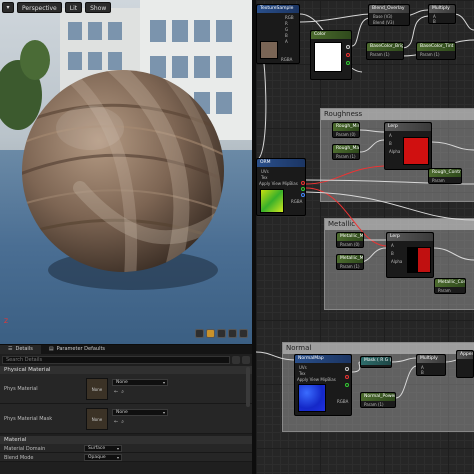 The height and width of the screenshot is (474, 474). Describe the element at coordinates (431, 365) in the screenshot. I see `node-multiply-normal: Multiply A B` at that location.